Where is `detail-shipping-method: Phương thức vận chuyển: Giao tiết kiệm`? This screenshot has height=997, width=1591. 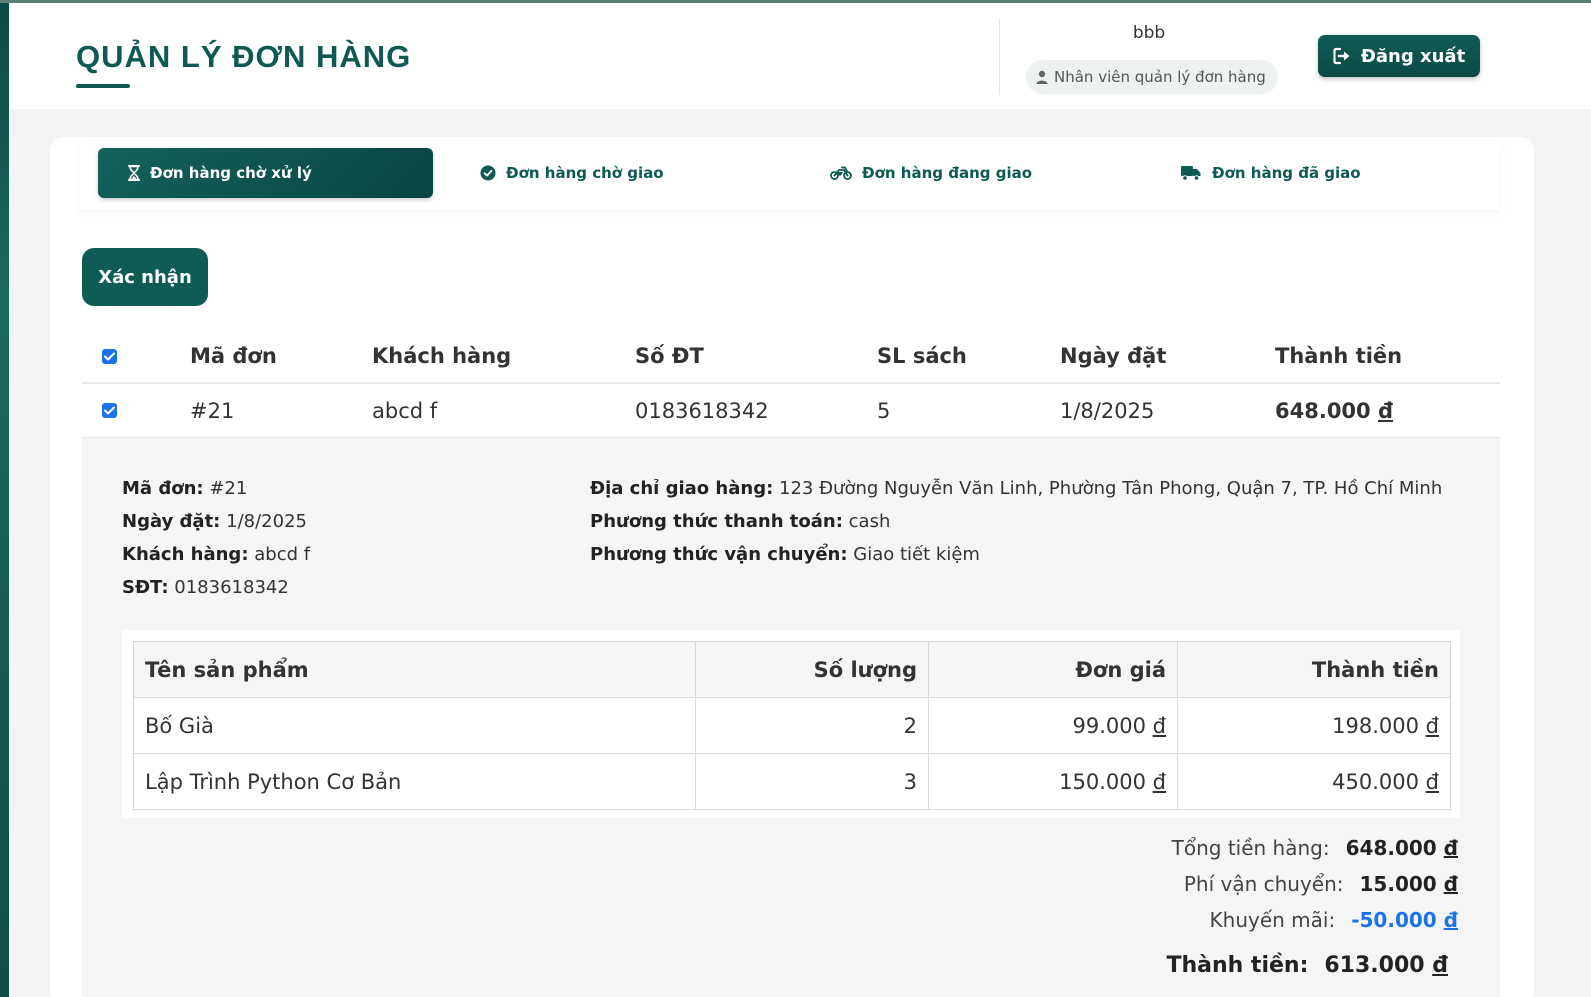
detail-shipping-method: Phương thức vận chuyển: Giao tiết kiệm is located at coordinates (785, 554).